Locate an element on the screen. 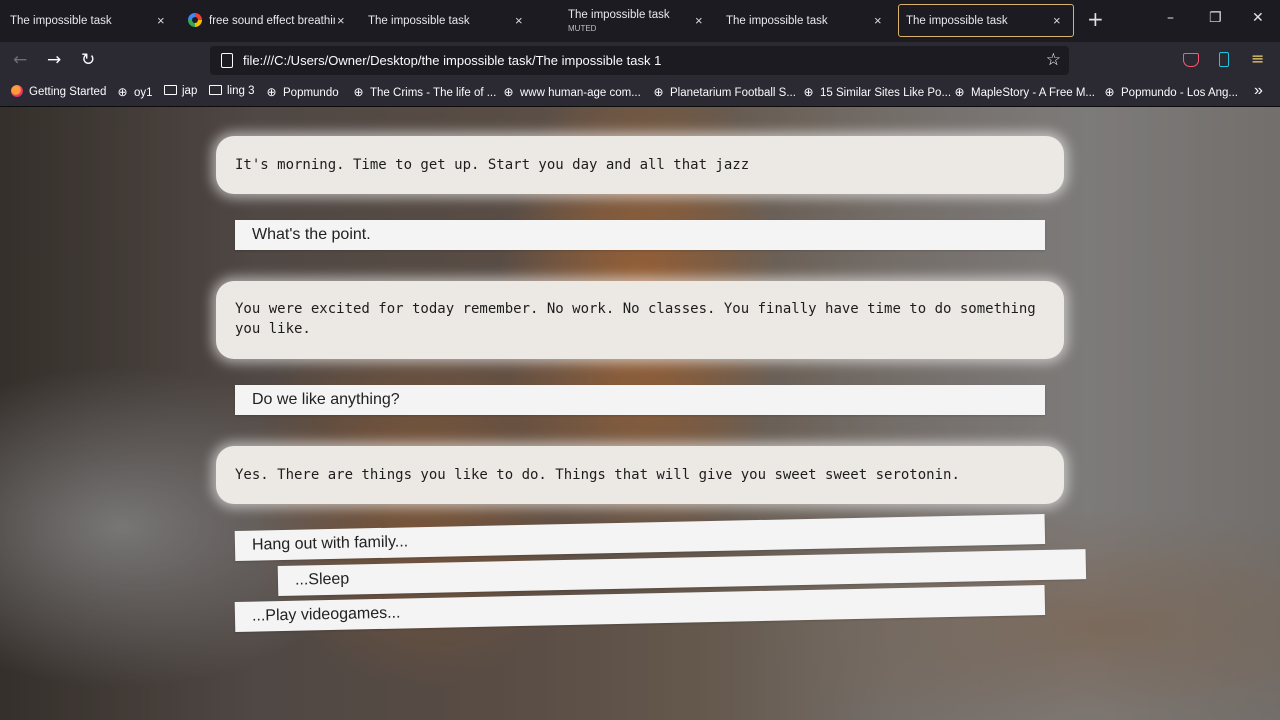 This screenshot has height=720, width=1280. tab-5: The impossible task × is located at coordinates (805, 20).